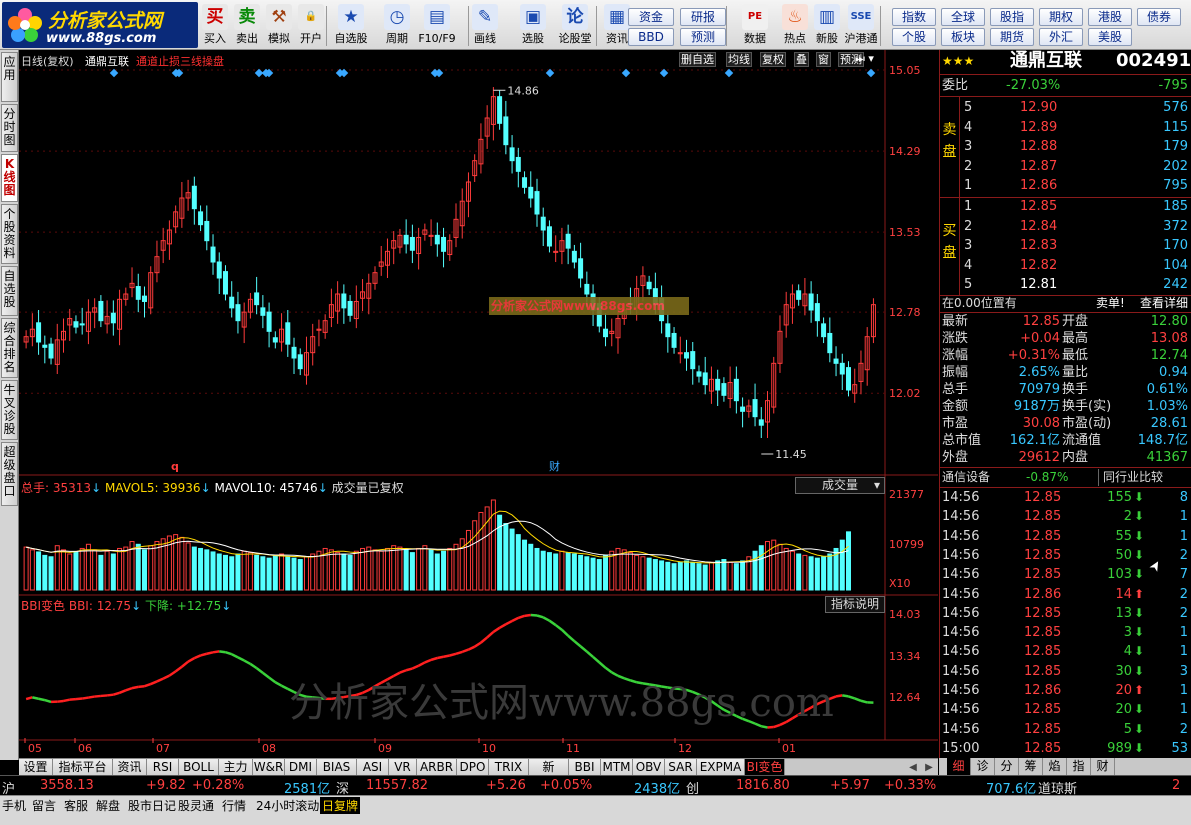 Image resolution: width=1191 pixels, height=825 pixels. What do you see at coordinates (1012, 37) in the screenshot?
I see `market-pill-8: 期货` at bounding box center [1012, 37].